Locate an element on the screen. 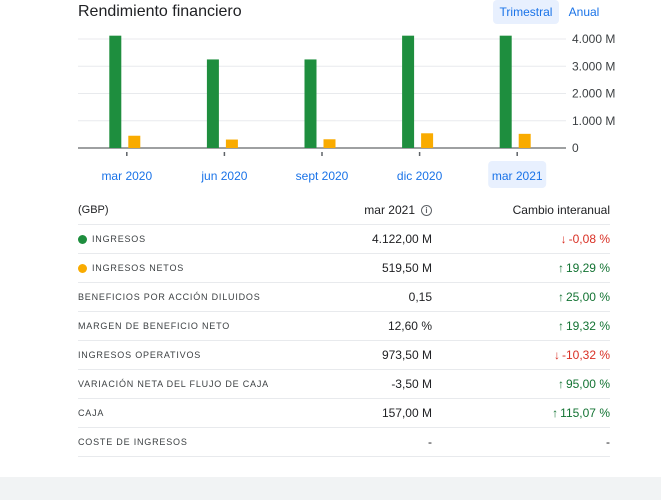 The height and width of the screenshot is (500, 661). table-row: MARGEN DE BENEFICIO NETO 12,60 % ↑ 19,32 % is located at coordinates (344, 326).